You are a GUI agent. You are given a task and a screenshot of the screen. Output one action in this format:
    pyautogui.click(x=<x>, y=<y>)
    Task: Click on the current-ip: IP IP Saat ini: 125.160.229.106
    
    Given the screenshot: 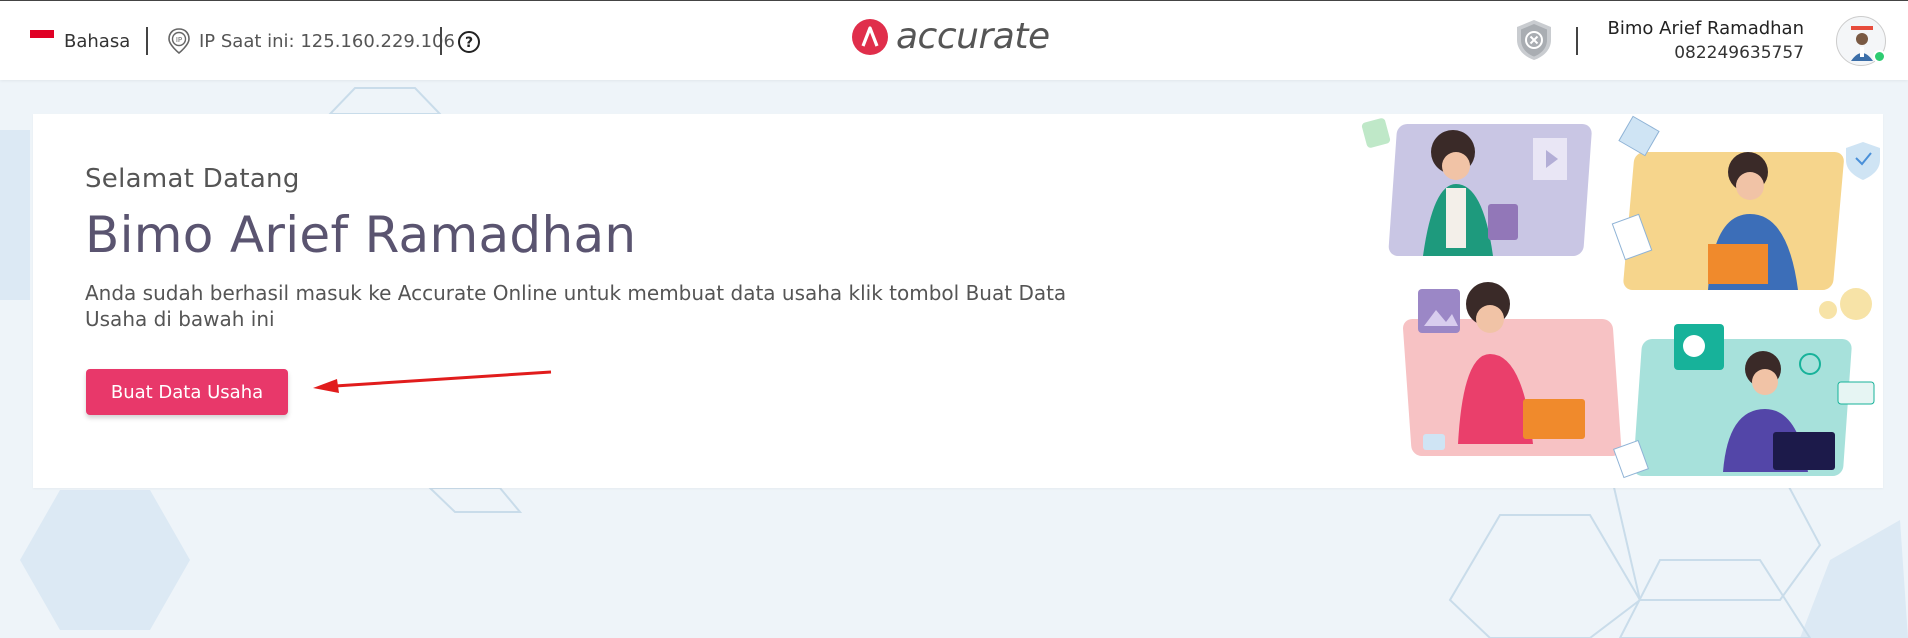 What is the action you would take?
    pyautogui.click(x=311, y=41)
    